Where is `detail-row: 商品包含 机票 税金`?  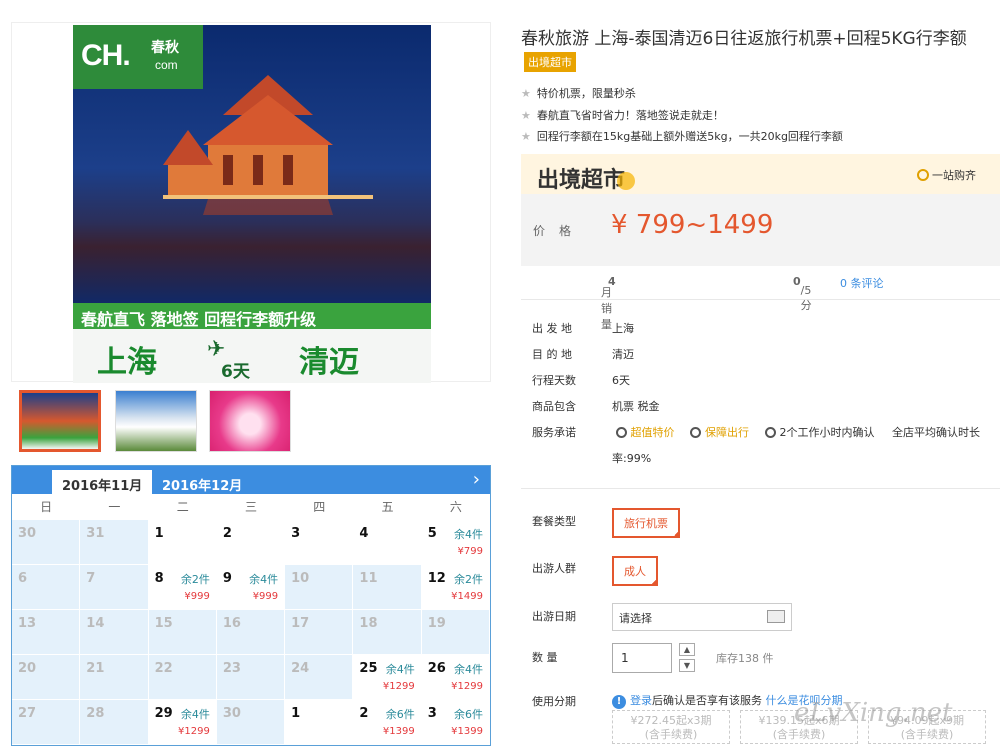
detail-row: 商品包含 机票 税金 is located at coordinates (596, 406).